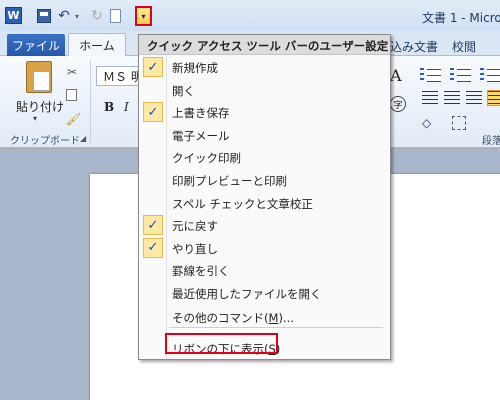 This screenshot has width=500, height=400. I want to click on window-title: 文書 1 - Micro, so click(461, 18).